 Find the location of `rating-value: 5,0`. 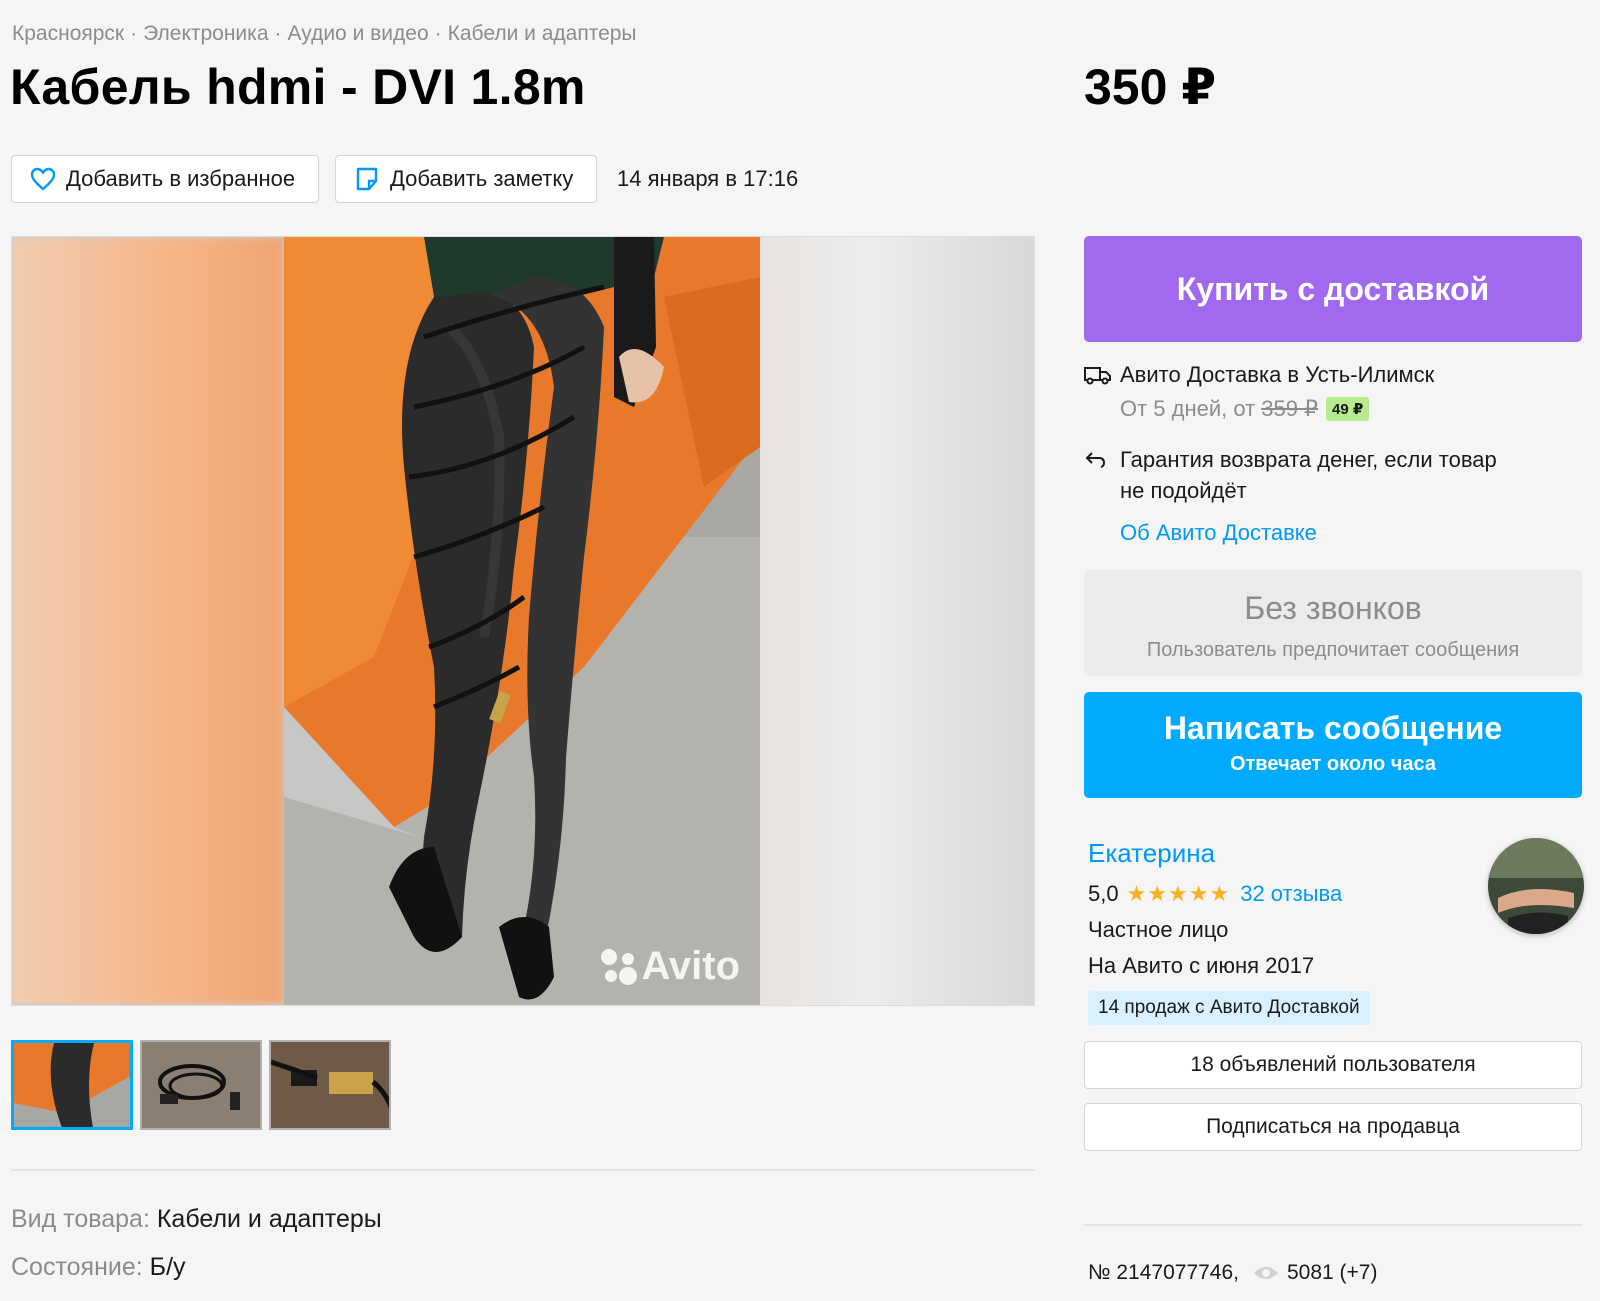

rating-value: 5,0 is located at coordinates (1103, 893).